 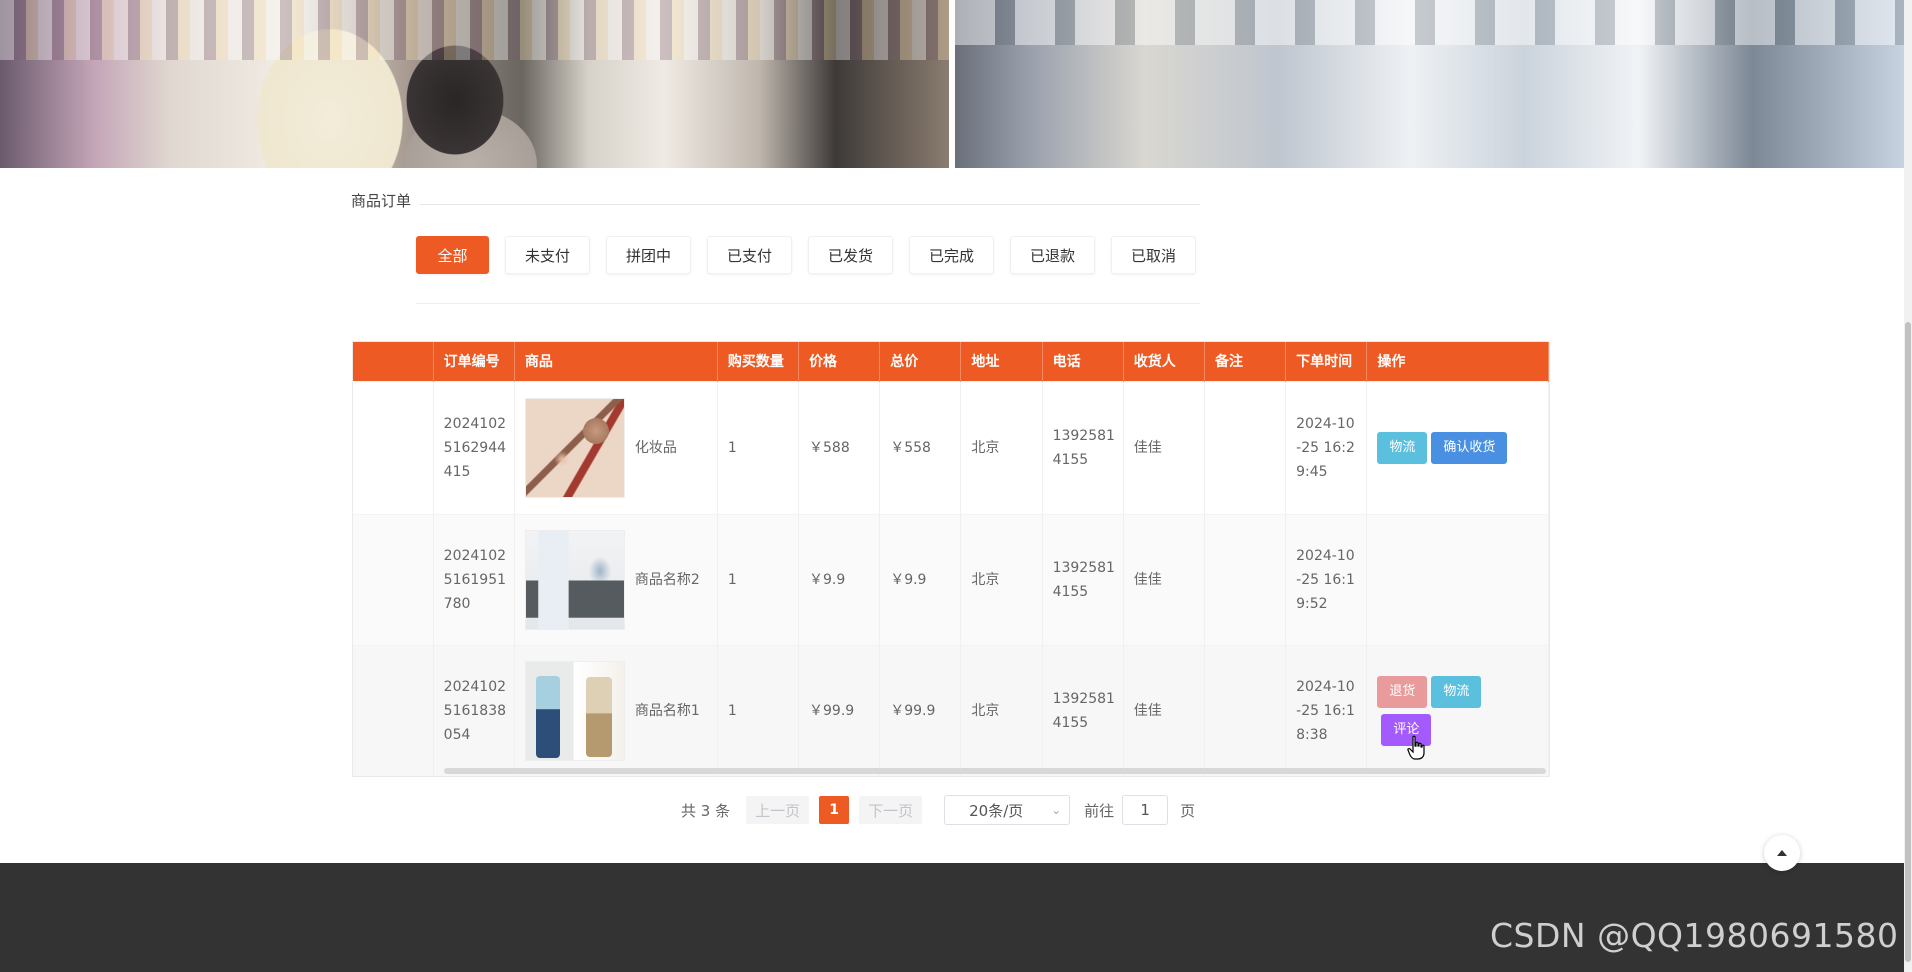 What do you see at coordinates (1145, 810) in the screenshot?
I see `goto-page-input` at bounding box center [1145, 810].